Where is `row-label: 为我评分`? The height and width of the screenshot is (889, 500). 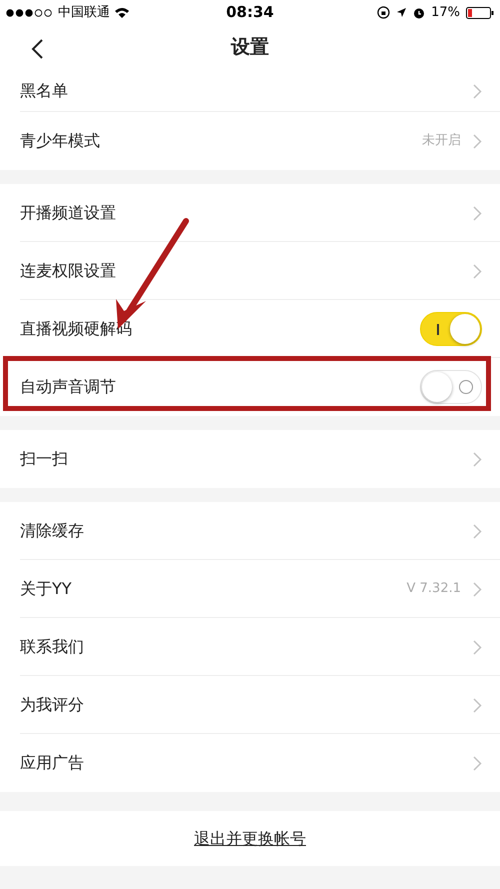
row-label: 为我评分 is located at coordinates (52, 705).